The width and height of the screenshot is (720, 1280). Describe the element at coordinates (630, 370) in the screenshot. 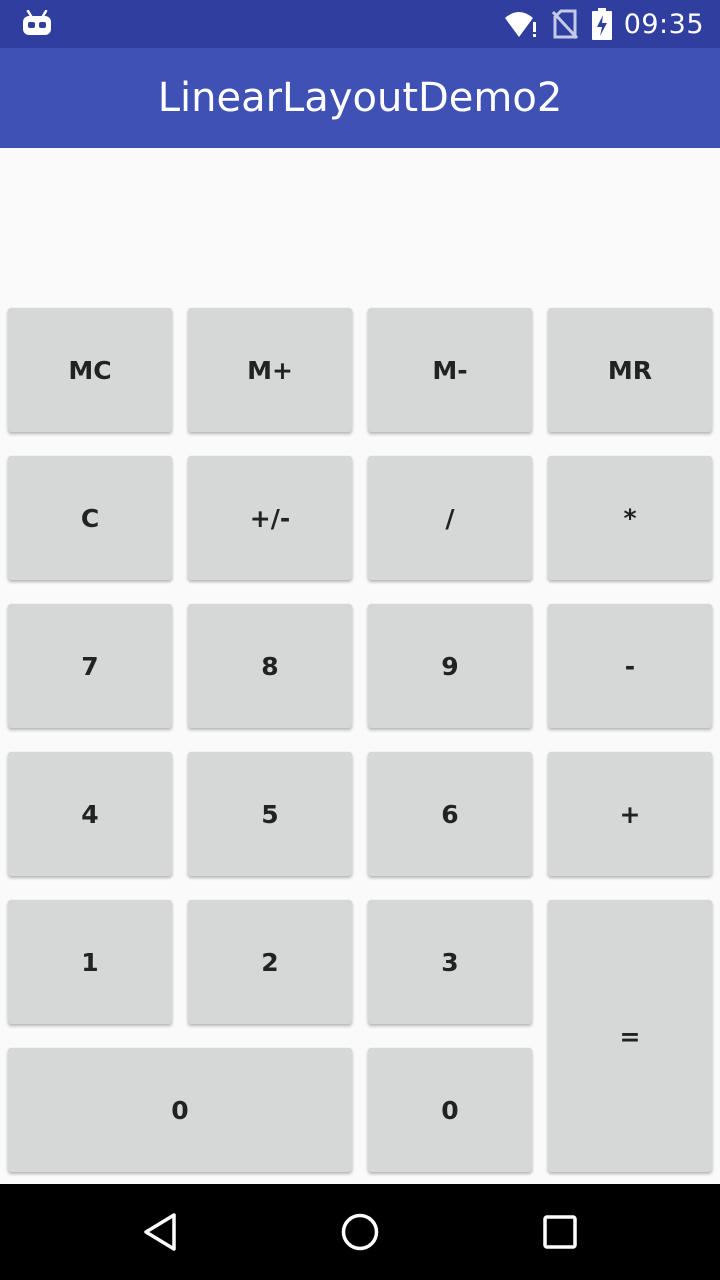

I see `mr-button: MR` at that location.